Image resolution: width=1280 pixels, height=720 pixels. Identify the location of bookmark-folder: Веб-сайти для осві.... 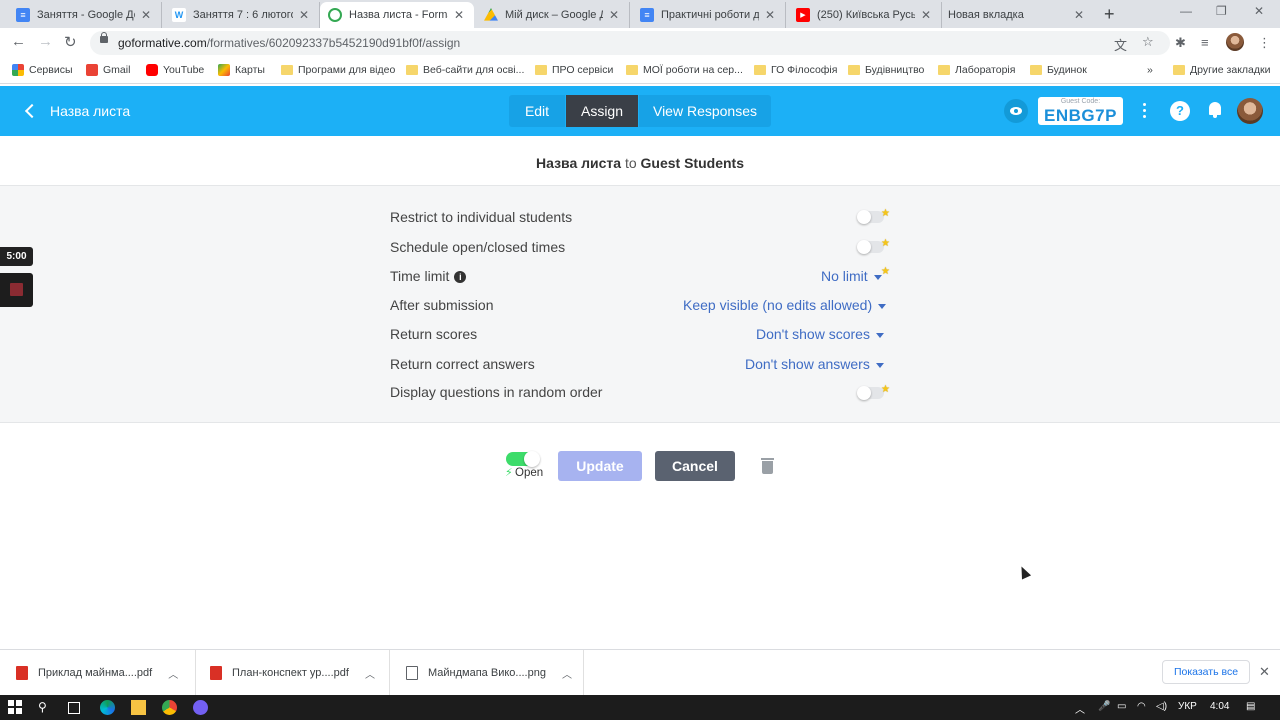
(465, 70).